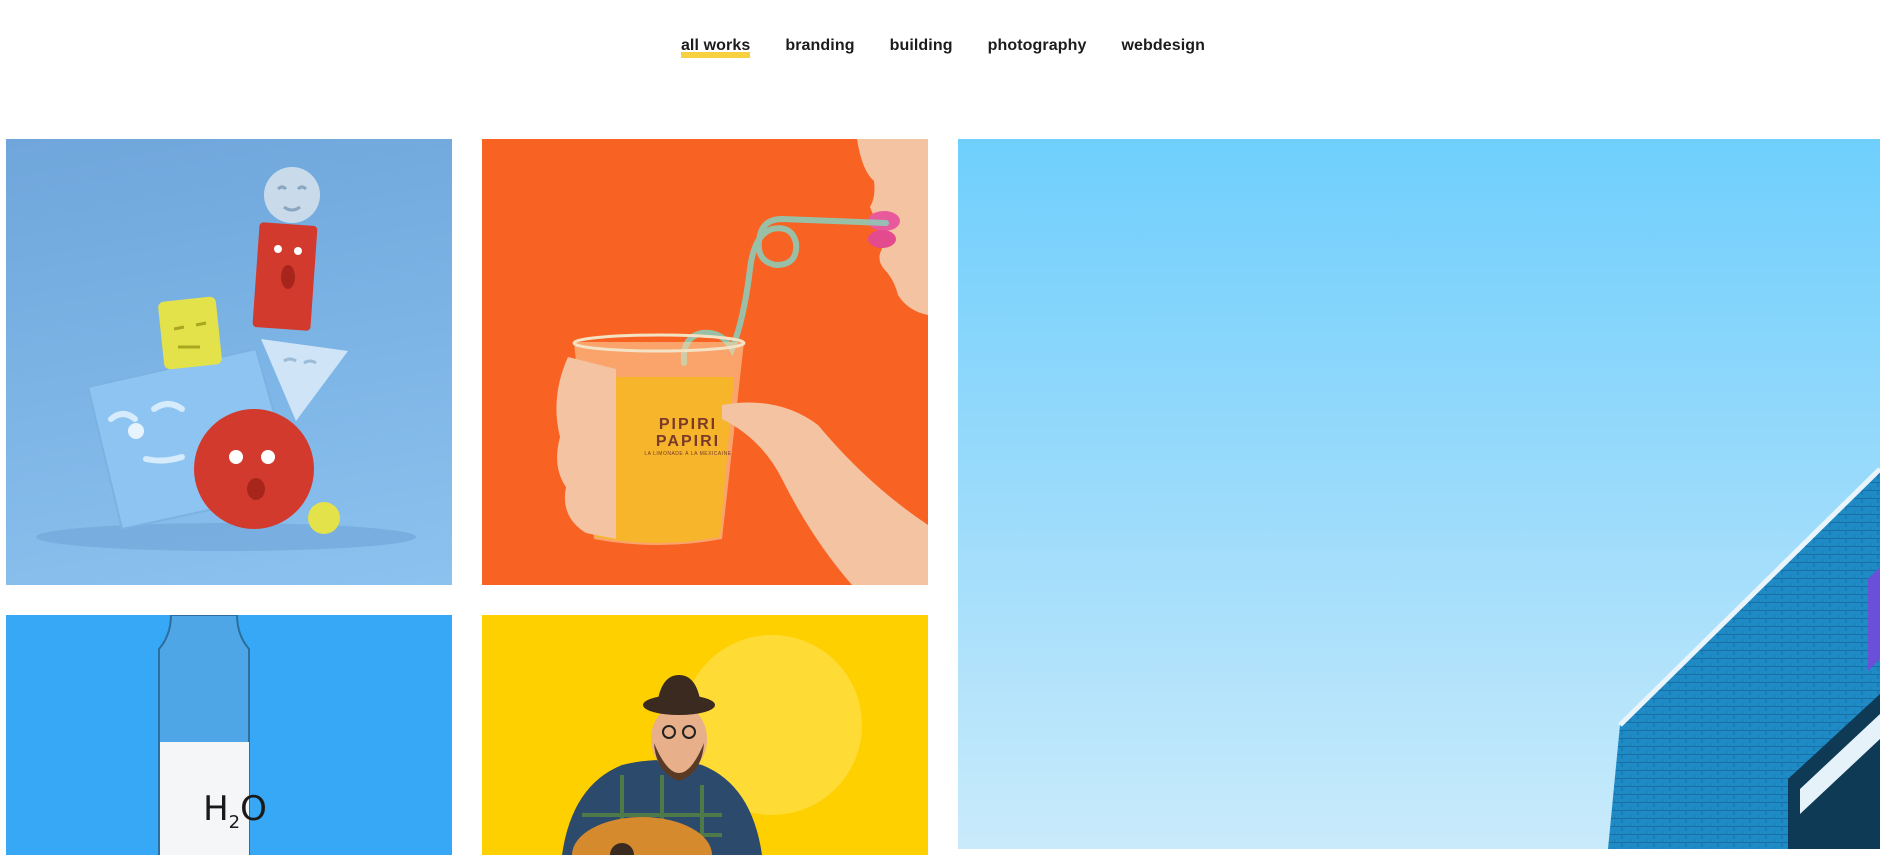  I want to click on filter-photography: photography, so click(1037, 46).